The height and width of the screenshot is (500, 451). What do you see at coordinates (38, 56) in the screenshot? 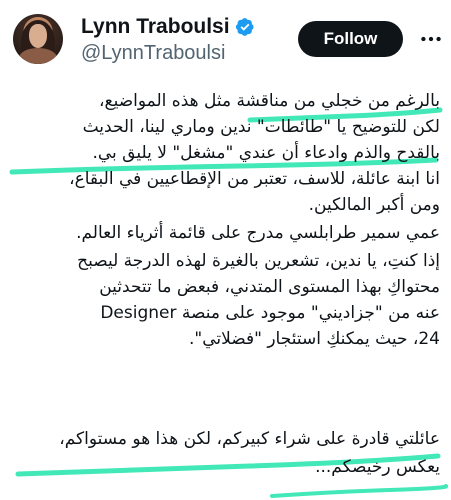
I see `avatar-body` at bounding box center [38, 56].